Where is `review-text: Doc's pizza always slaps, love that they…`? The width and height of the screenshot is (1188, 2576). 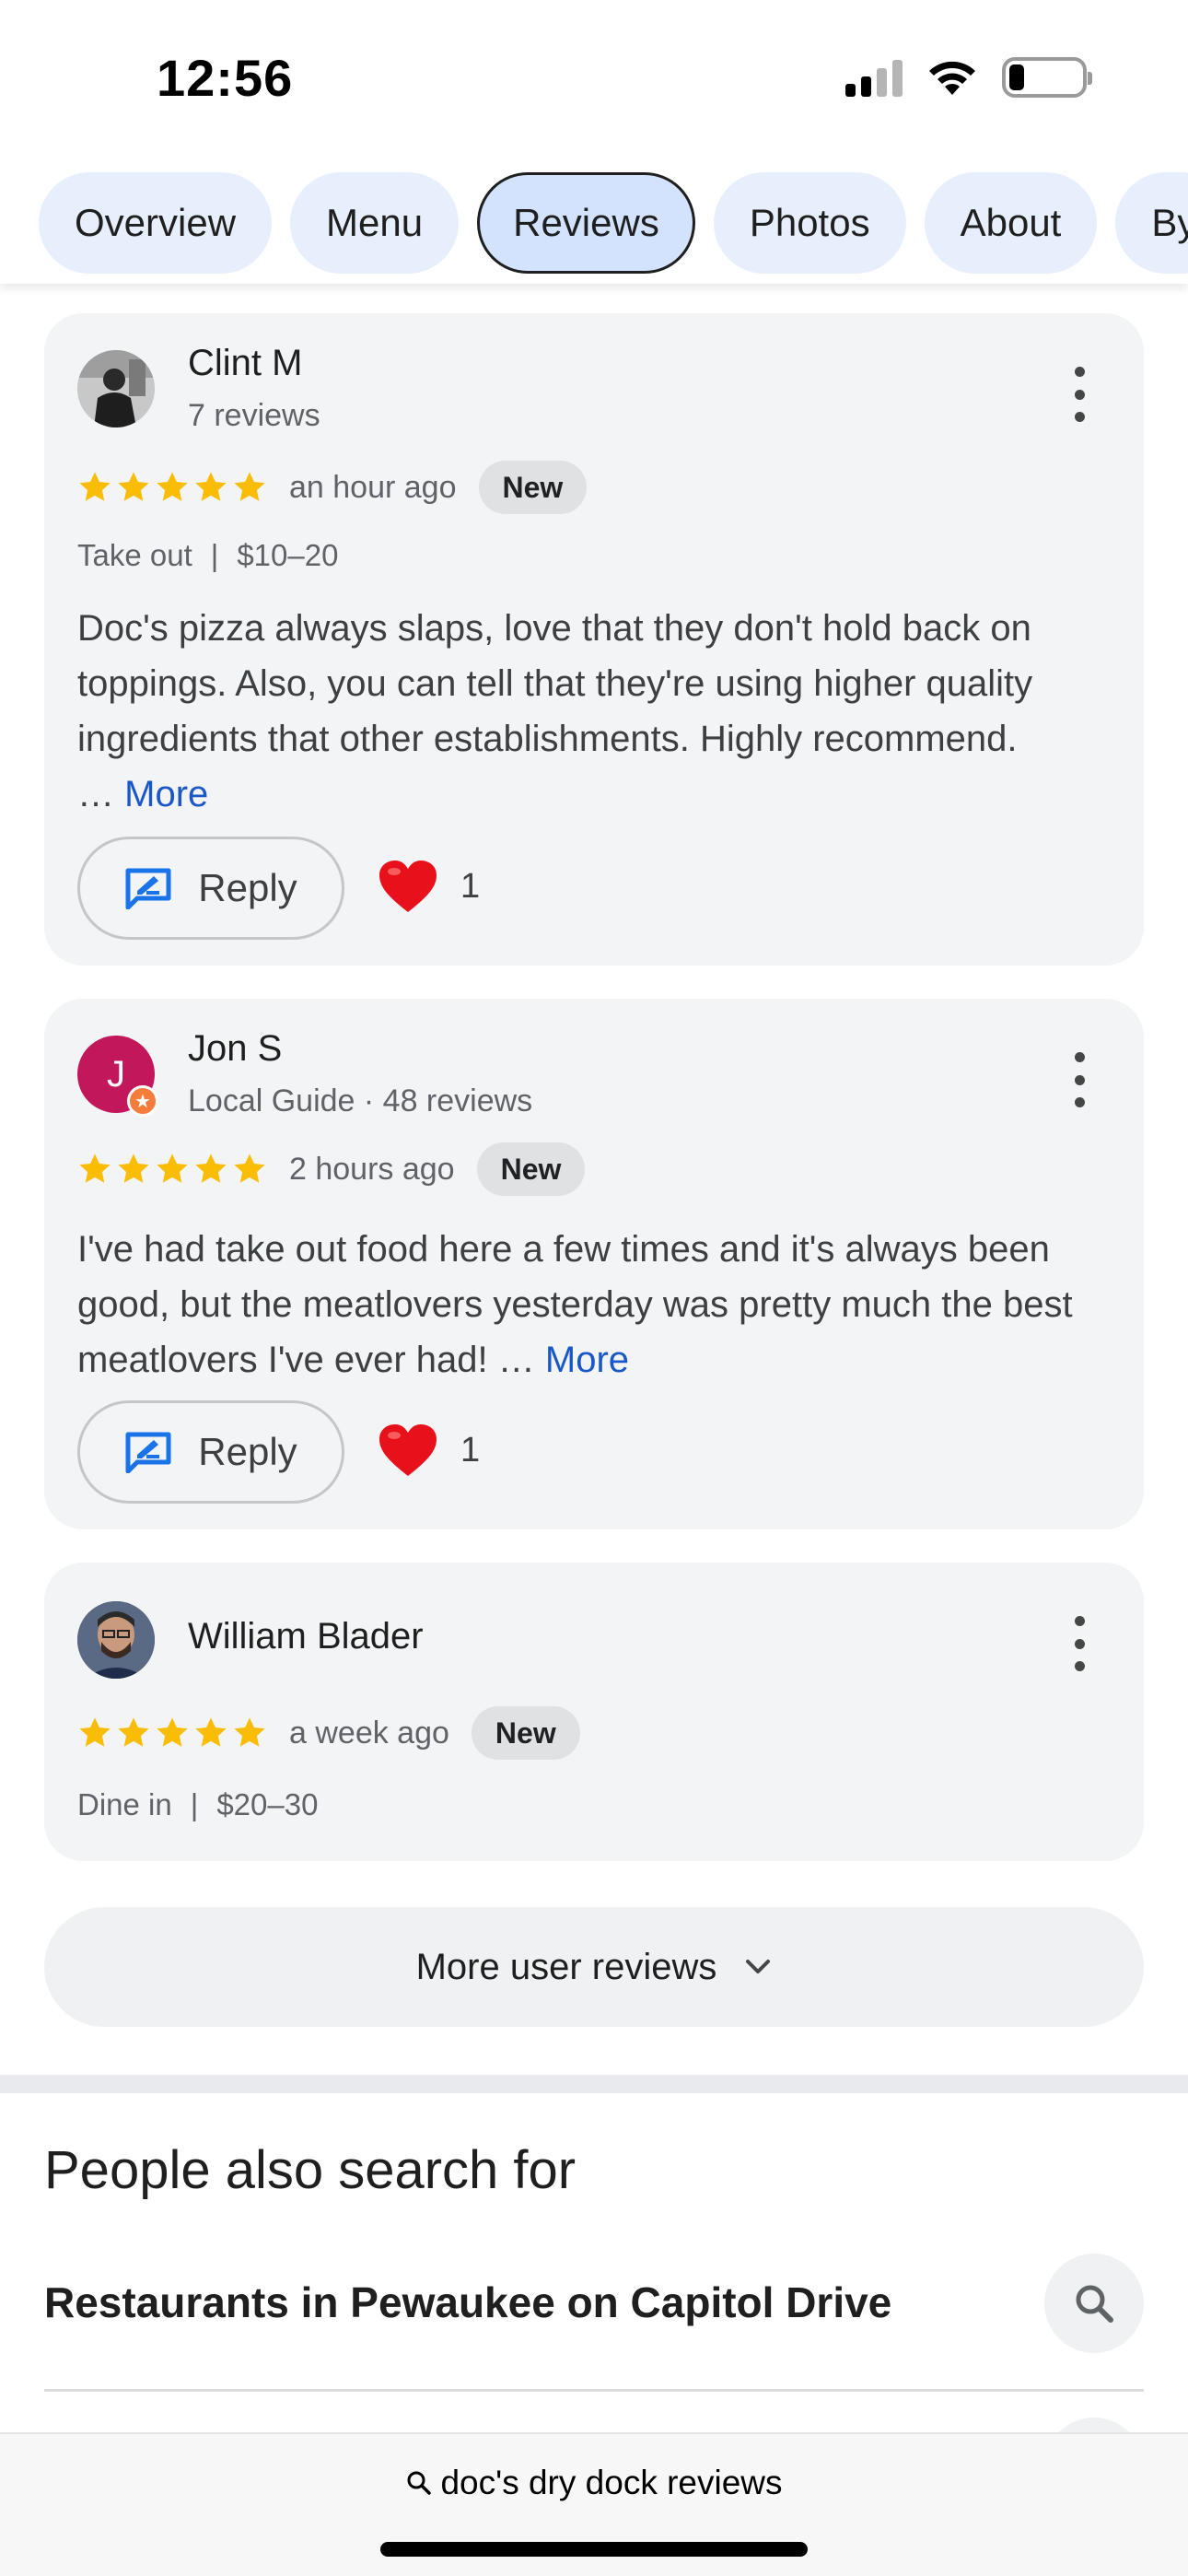 review-text: Doc's pizza always slaps, love that they… is located at coordinates (597, 711).